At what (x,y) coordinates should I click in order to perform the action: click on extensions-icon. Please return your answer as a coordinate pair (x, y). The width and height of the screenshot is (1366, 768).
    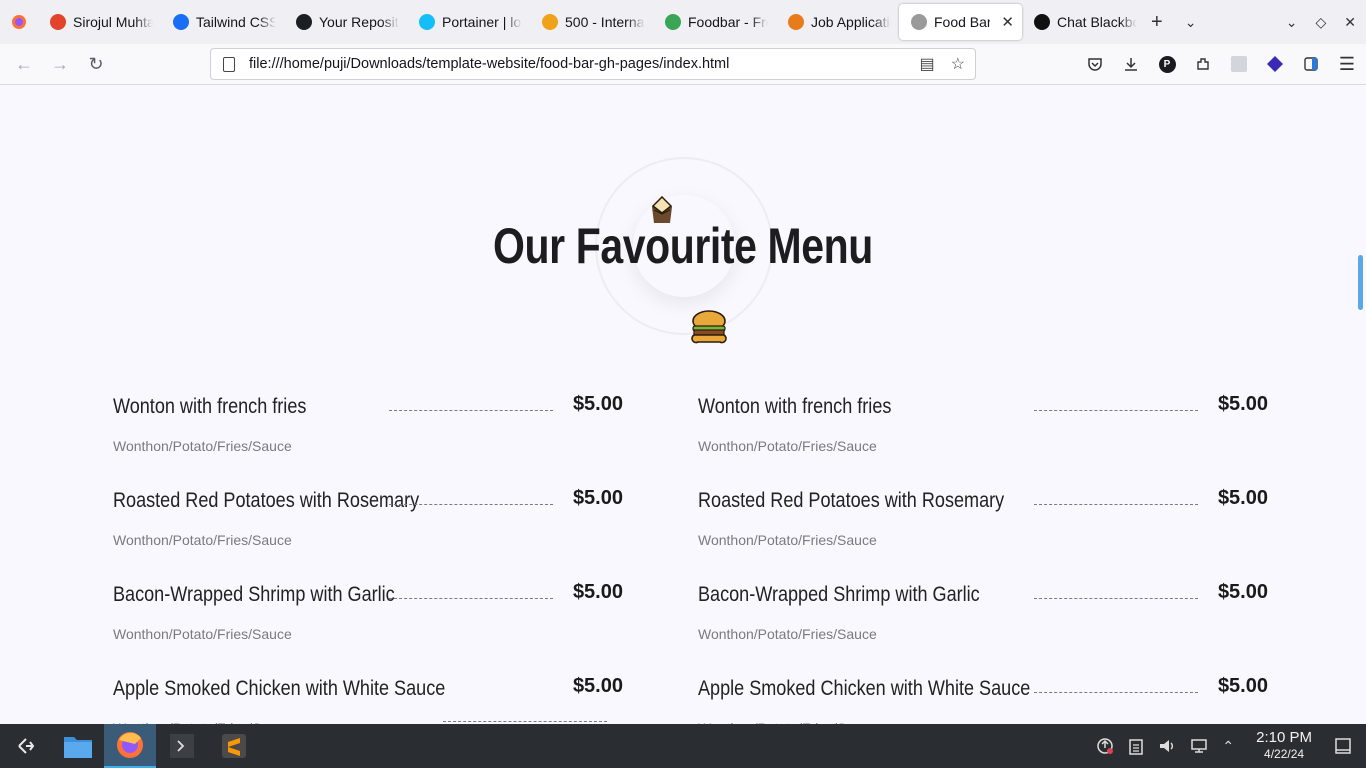
    Looking at the image, I should click on (1203, 64).